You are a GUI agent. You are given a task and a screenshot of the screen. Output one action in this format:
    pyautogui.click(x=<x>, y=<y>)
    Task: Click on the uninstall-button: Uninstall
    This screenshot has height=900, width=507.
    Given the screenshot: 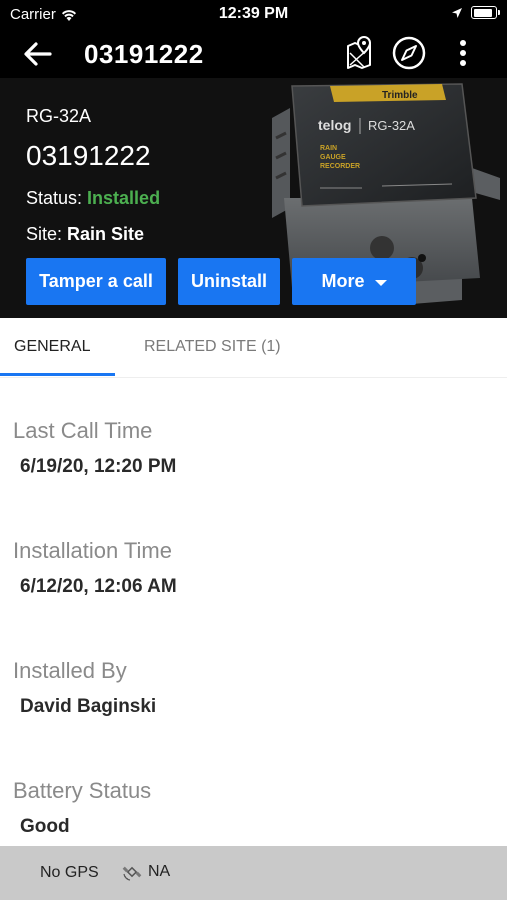 What is the action you would take?
    pyautogui.click(x=229, y=281)
    